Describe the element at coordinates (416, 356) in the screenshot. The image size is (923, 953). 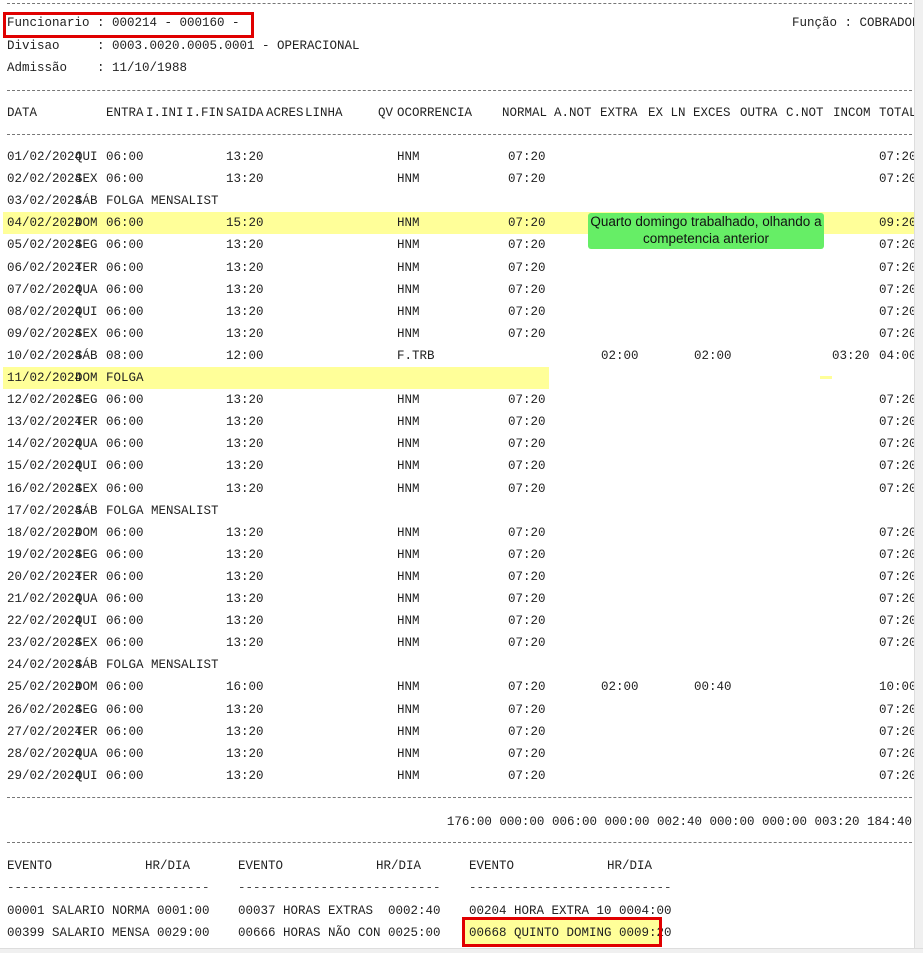
I see `row-ocorrencia: F.TRB` at that location.